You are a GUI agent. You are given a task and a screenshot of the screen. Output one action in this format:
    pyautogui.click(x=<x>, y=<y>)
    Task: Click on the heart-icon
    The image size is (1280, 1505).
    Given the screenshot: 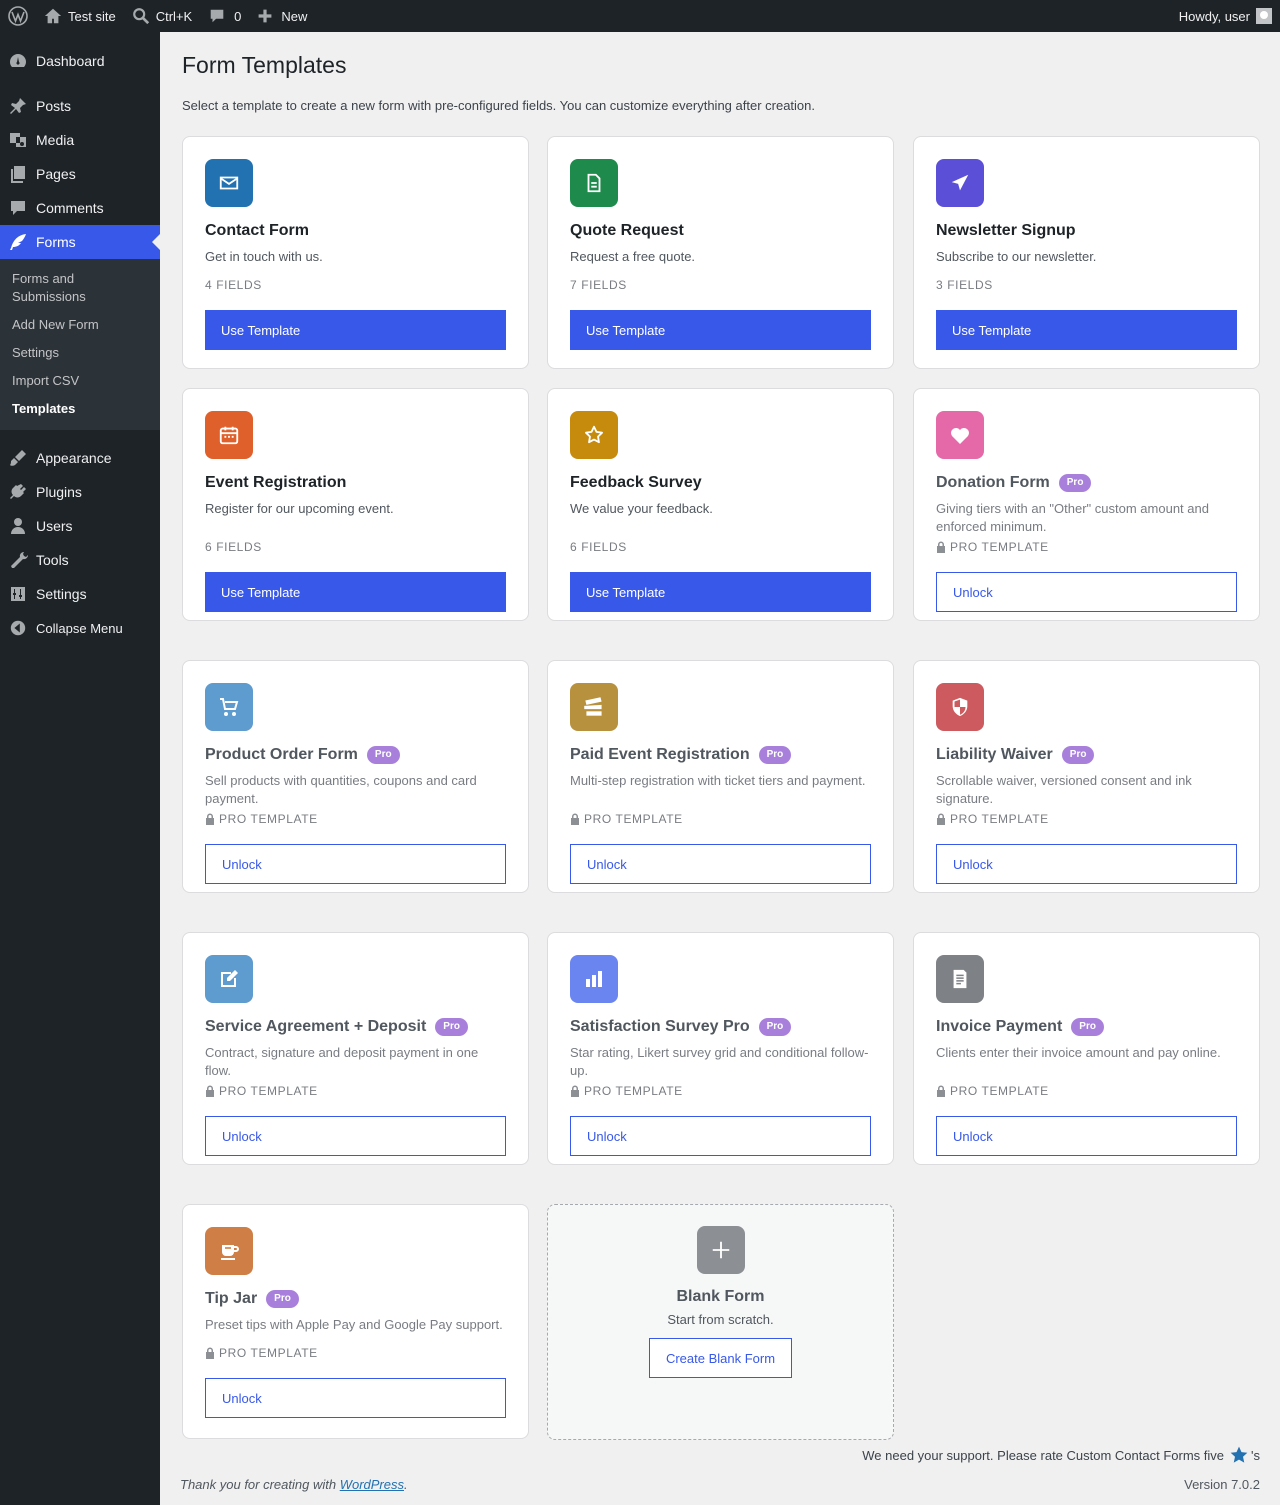 What is the action you would take?
    pyautogui.click(x=960, y=435)
    